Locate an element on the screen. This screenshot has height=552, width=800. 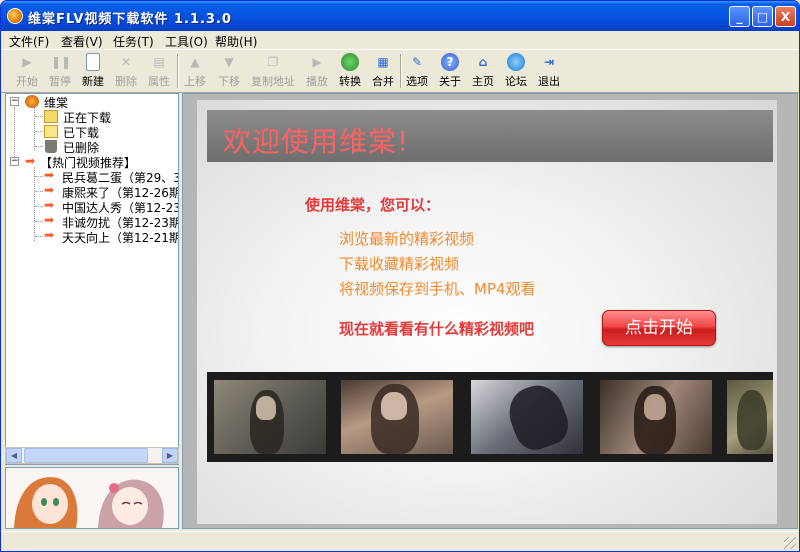
pause-icon: ❚❚ is located at coordinates (61, 62).